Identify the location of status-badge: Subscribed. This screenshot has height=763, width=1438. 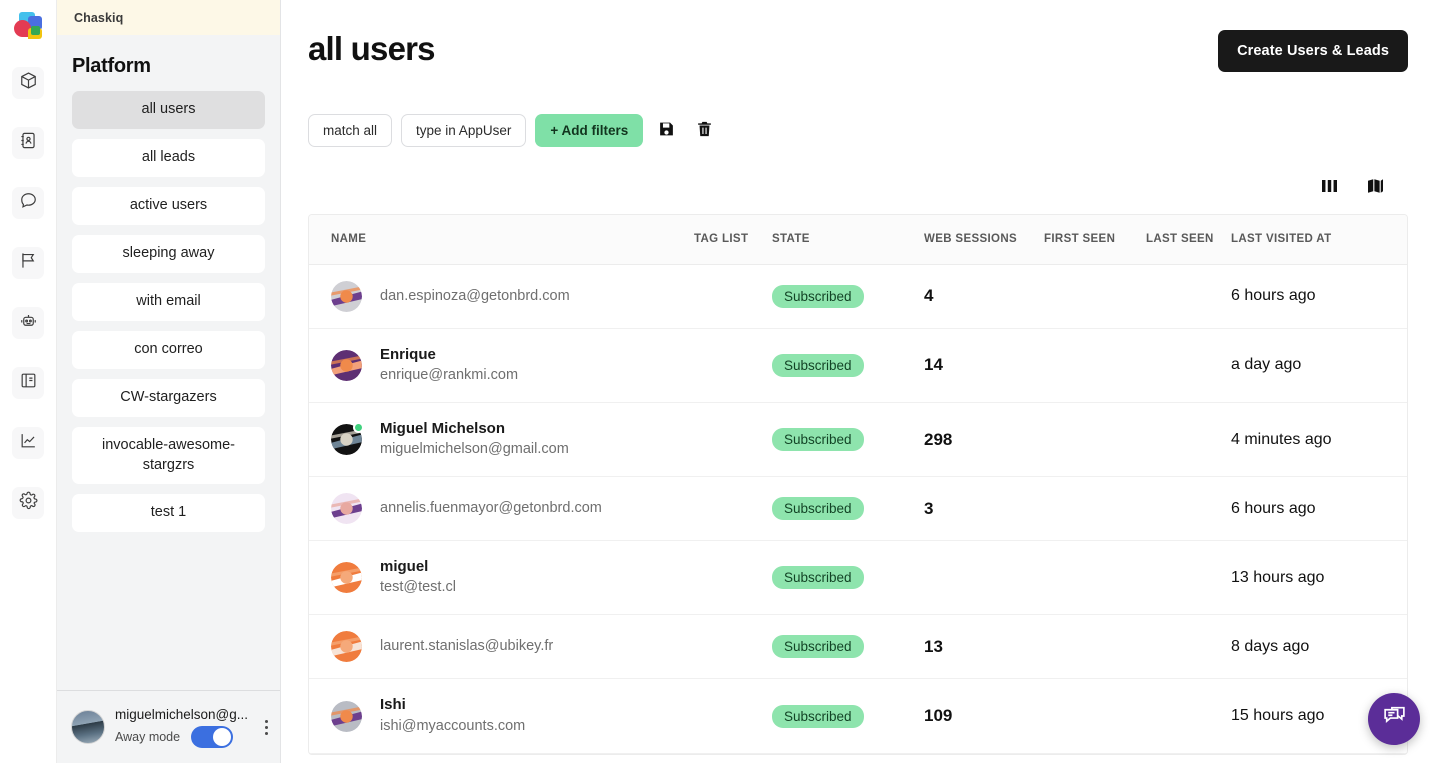
(818, 440).